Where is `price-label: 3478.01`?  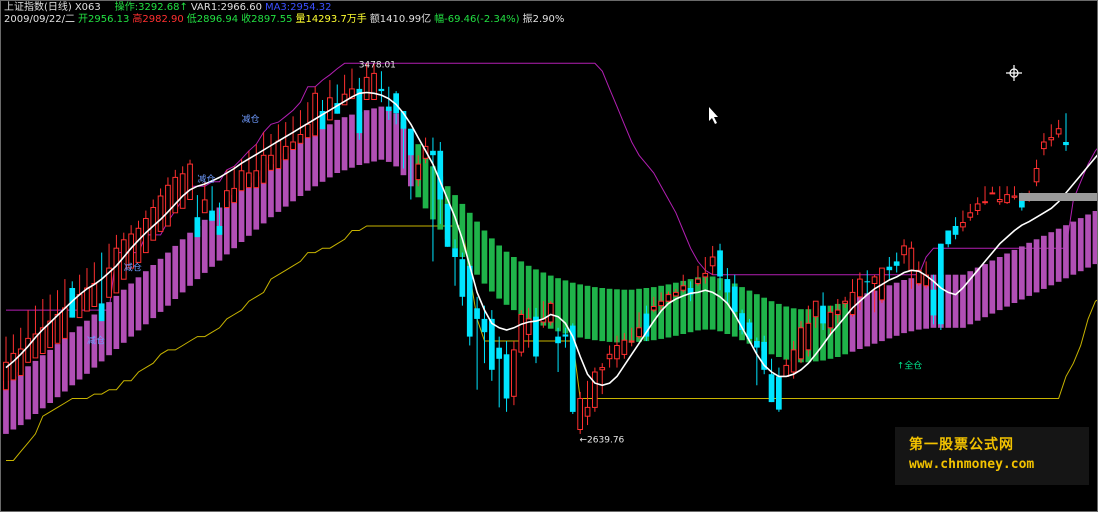
price-label: 3478.01 is located at coordinates (377, 65).